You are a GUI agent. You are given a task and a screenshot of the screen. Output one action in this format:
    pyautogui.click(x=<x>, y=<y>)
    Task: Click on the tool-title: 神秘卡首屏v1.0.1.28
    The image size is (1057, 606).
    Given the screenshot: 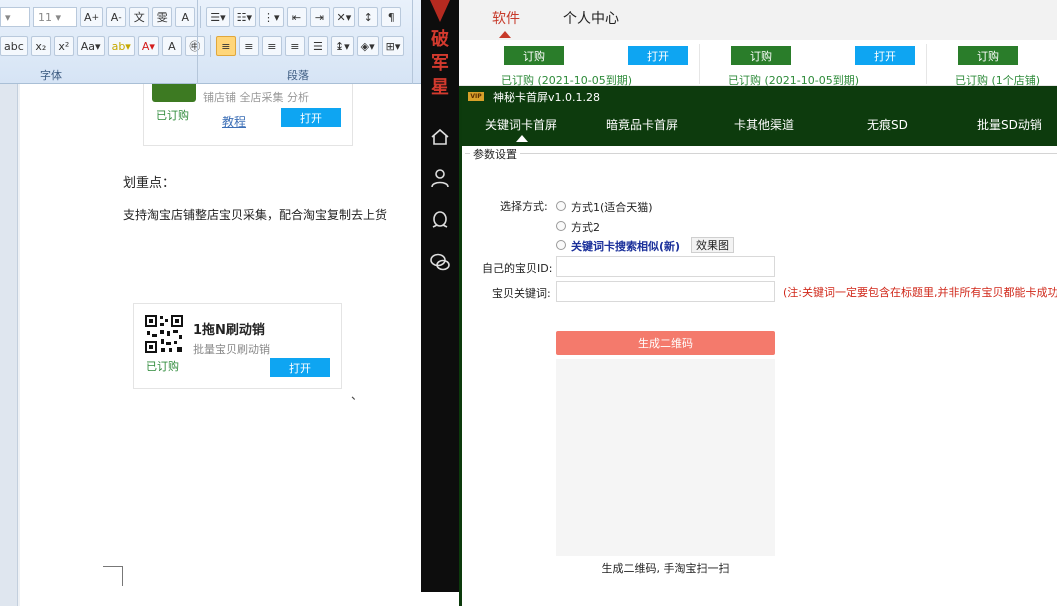 What is the action you would take?
    pyautogui.click(x=546, y=97)
    